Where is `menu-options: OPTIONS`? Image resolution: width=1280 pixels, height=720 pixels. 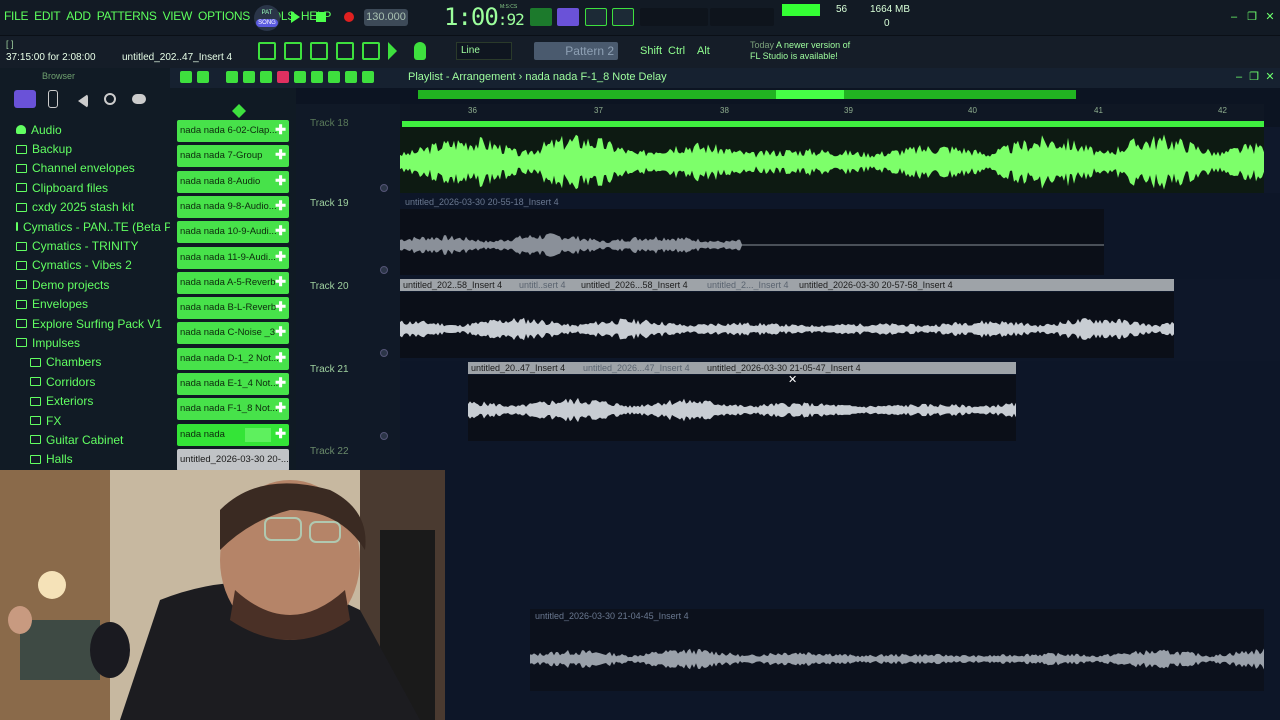
menu-options: OPTIONS is located at coordinates (224, 16).